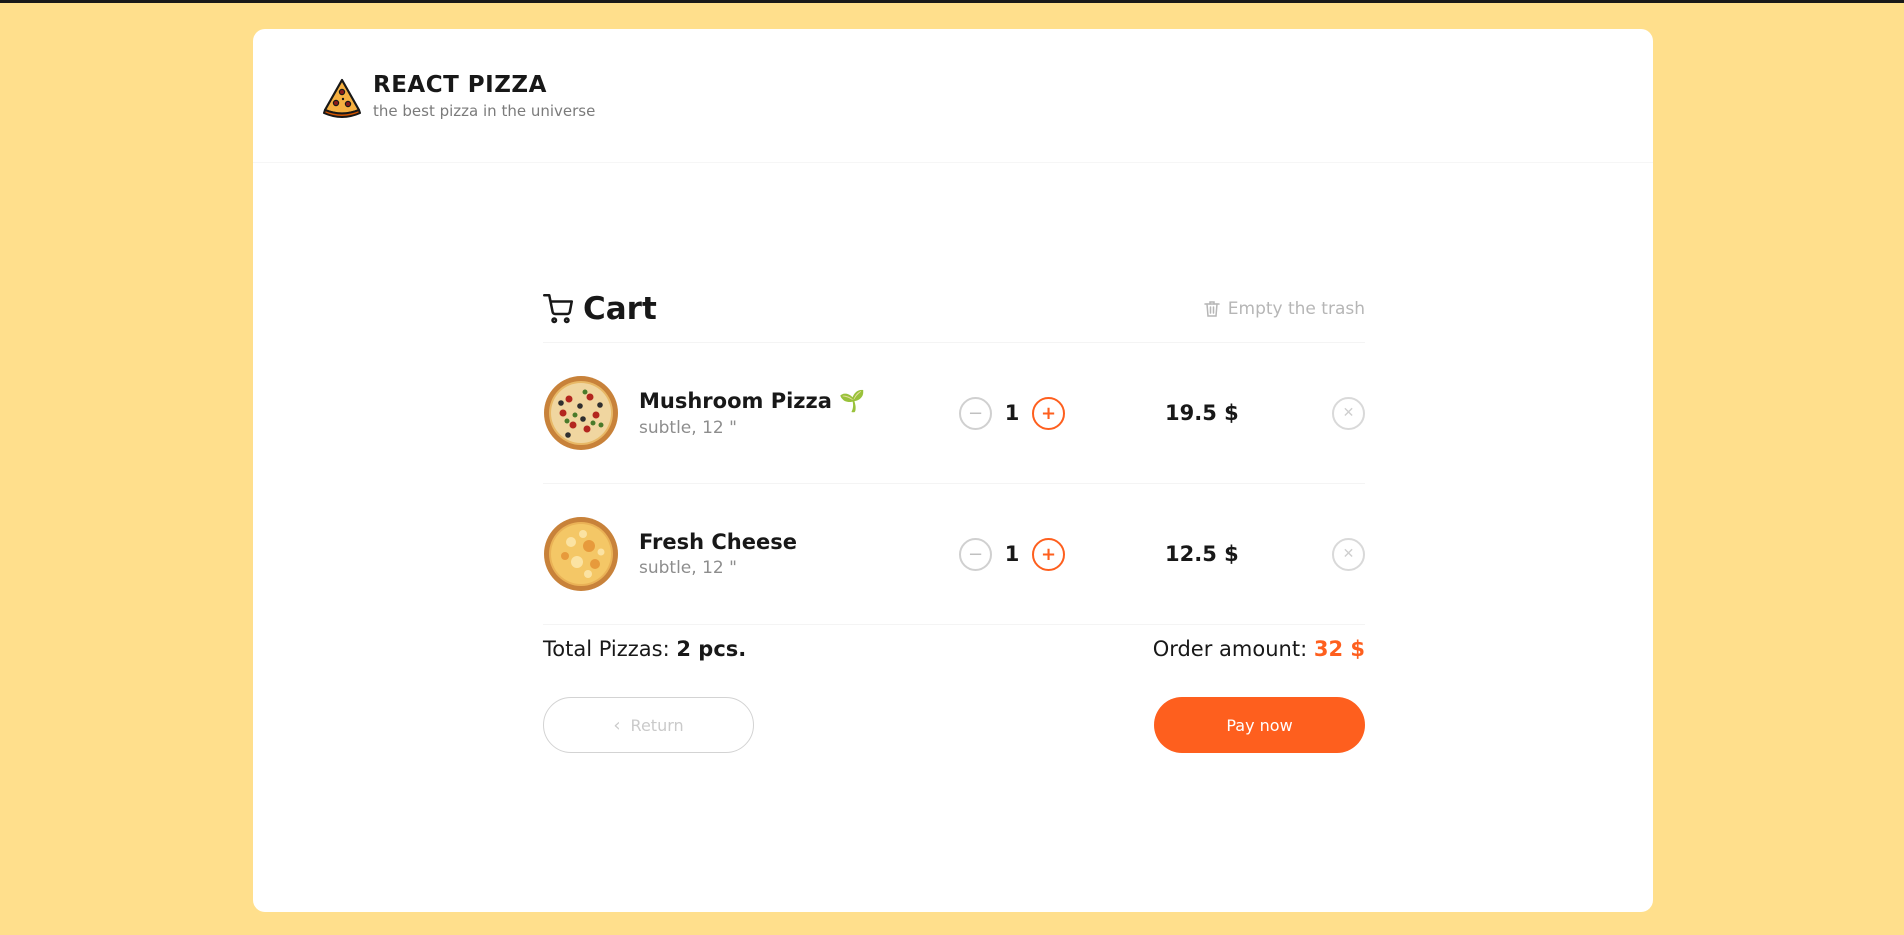 Image resolution: width=1904 pixels, height=935 pixels. What do you see at coordinates (799, 554) in the screenshot?
I see `item-info: Fresh Cheese subtle, 12 "` at bounding box center [799, 554].